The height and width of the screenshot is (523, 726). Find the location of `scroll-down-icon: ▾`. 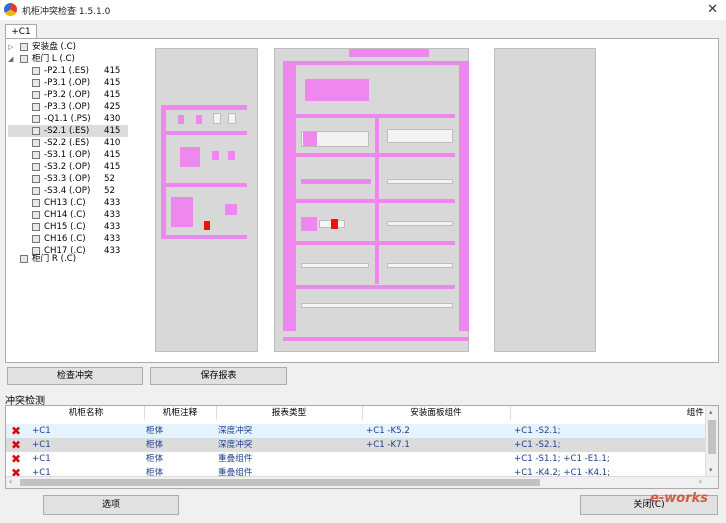

scroll-down-icon: ▾ is located at coordinates (711, 470).